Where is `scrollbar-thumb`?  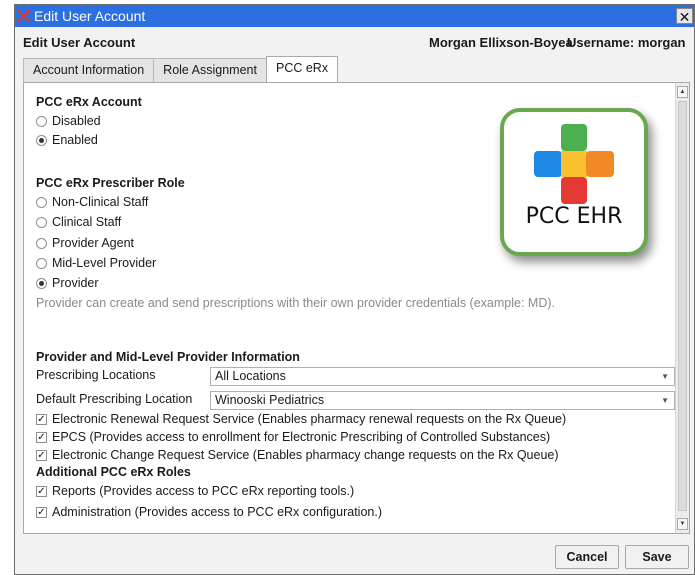
scrollbar-thumb is located at coordinates (682, 306).